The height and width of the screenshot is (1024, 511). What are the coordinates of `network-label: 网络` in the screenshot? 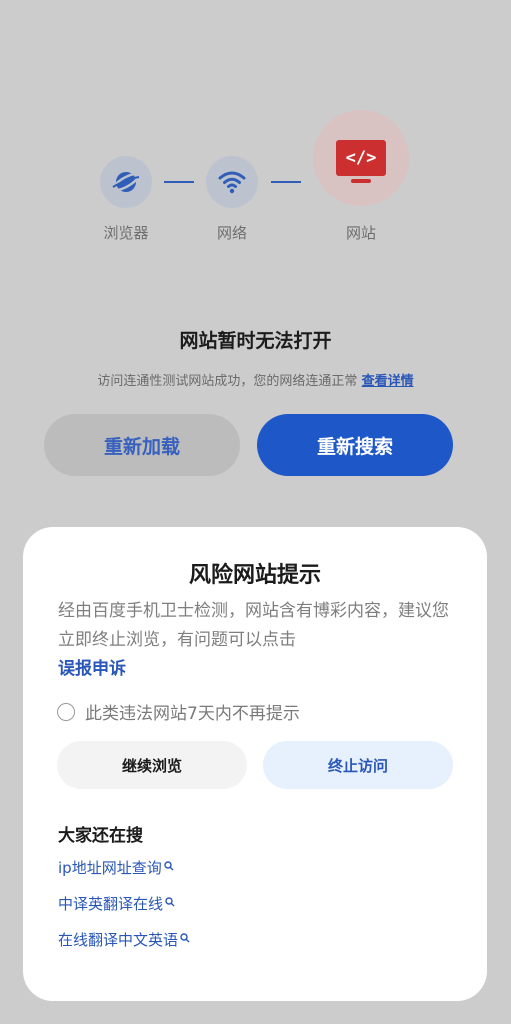 It's located at (231, 233).